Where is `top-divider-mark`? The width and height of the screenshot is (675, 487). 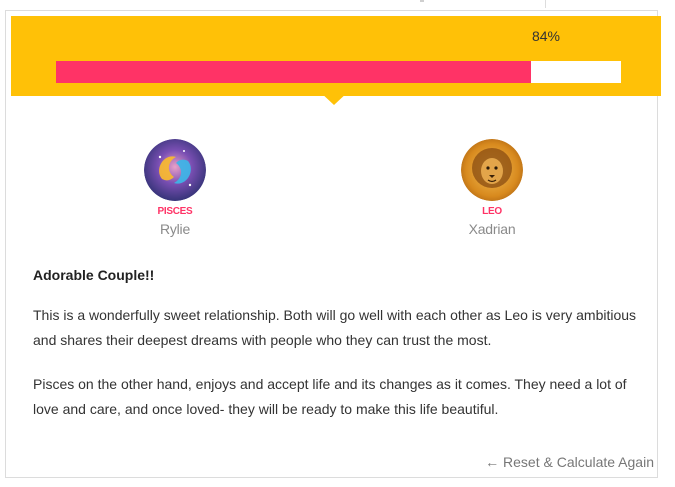
top-divider-mark is located at coordinates (422, 1).